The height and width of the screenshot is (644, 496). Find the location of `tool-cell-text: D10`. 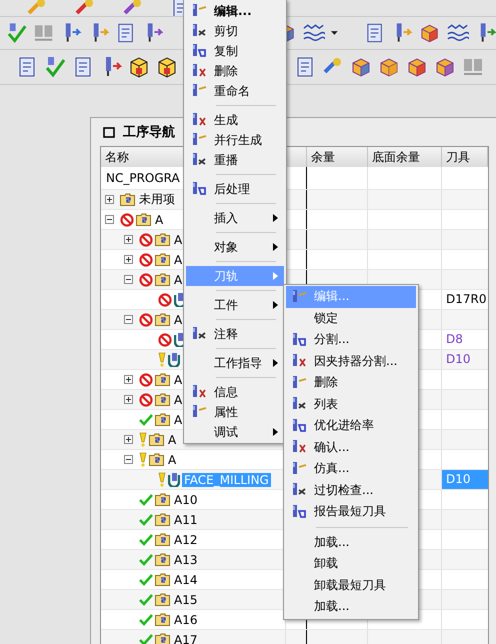

tool-cell-text: D10 is located at coordinates (458, 359).